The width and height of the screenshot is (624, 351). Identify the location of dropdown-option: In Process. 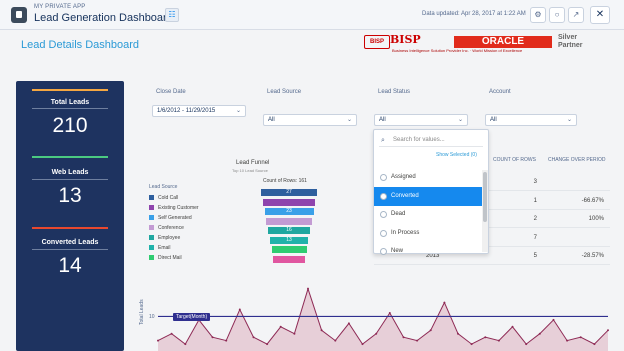
(428, 233).